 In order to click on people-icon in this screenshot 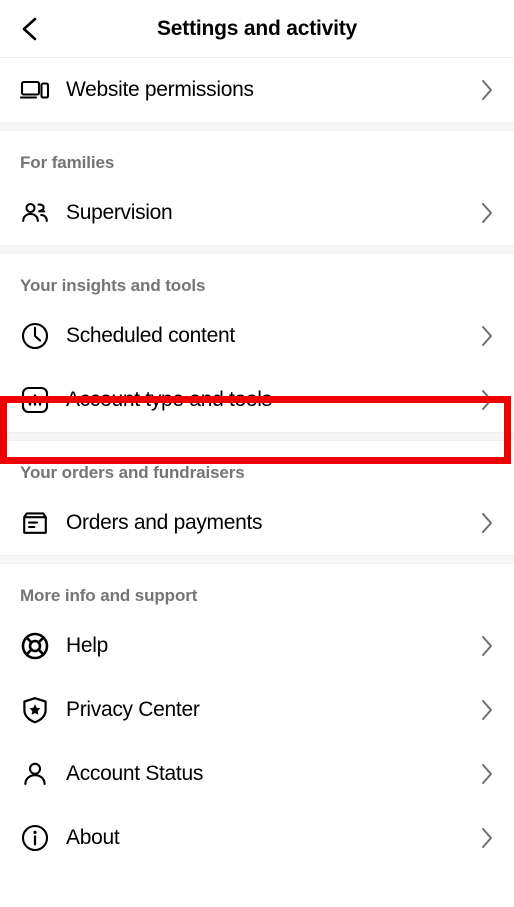, I will do `click(35, 213)`.